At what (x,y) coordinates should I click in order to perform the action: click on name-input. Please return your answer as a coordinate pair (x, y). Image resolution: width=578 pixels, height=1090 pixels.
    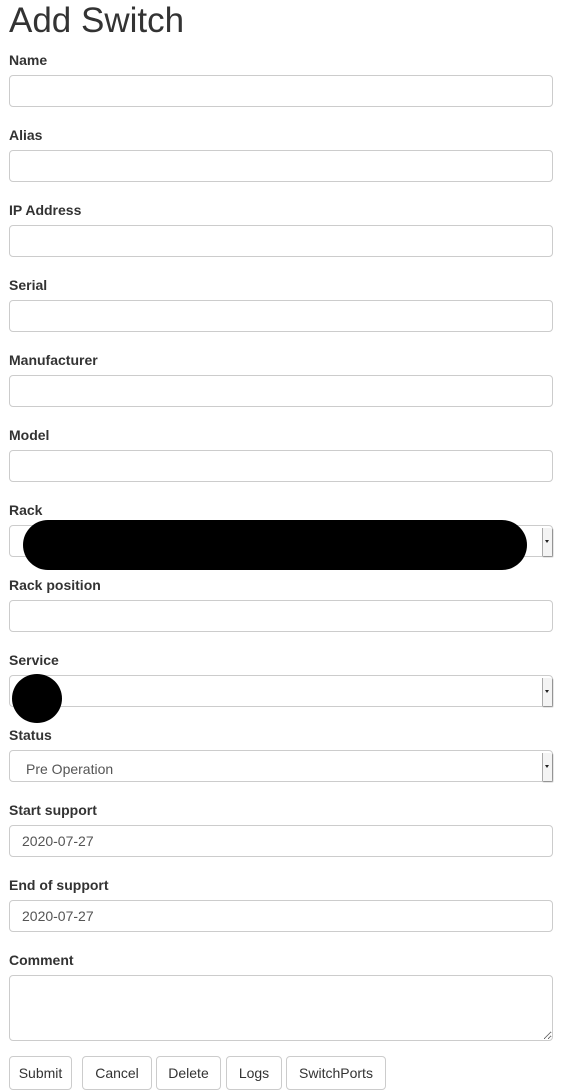
    Looking at the image, I should click on (281, 91).